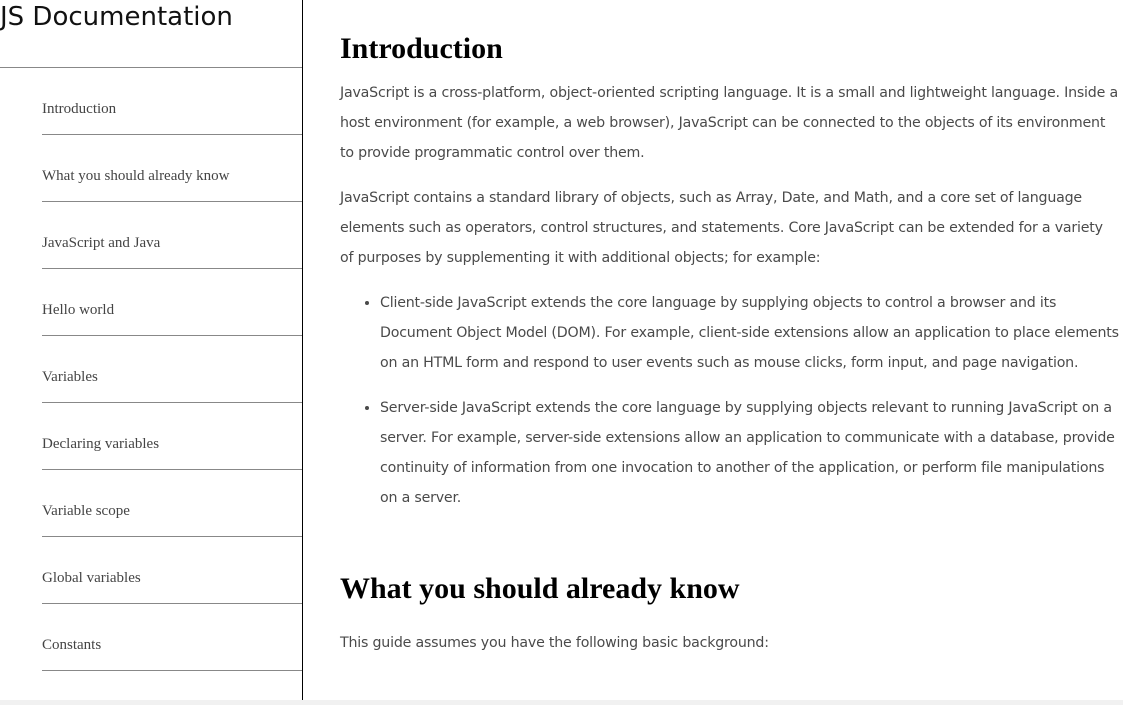  I want to click on nav-link-hello-world: Hello world, so click(172, 302).